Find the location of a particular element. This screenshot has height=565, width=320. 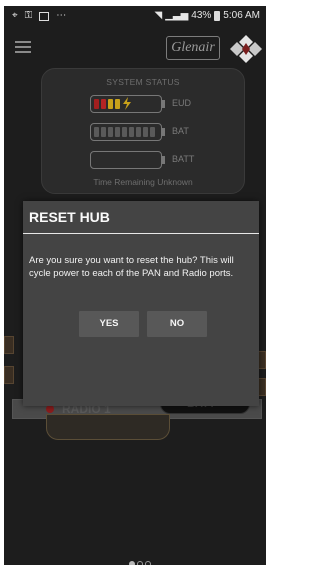

image-icon is located at coordinates (44, 16).